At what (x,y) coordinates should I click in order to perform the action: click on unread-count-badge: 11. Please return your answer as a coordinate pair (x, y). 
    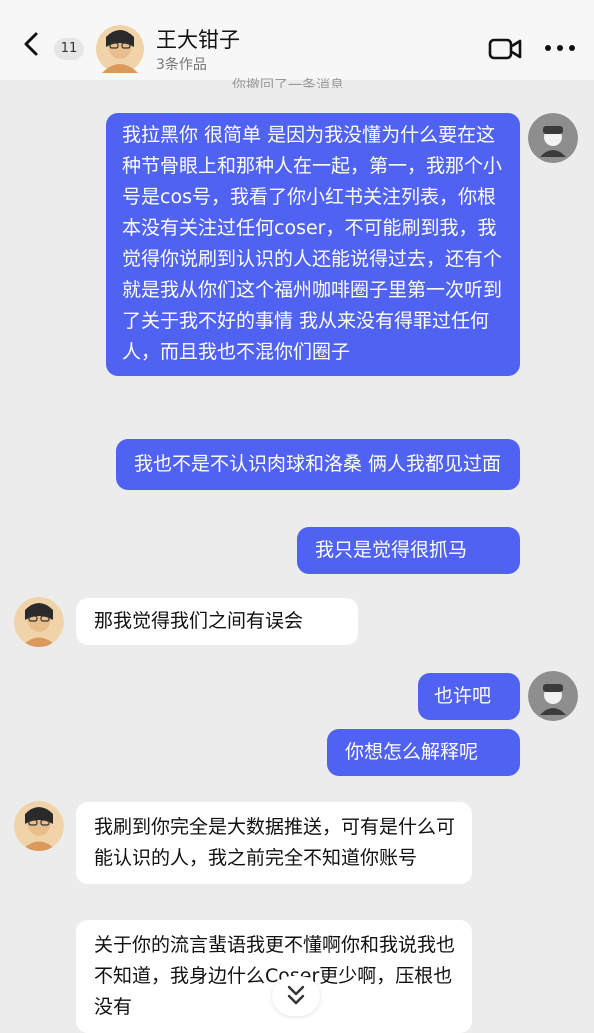
    Looking at the image, I should click on (69, 49).